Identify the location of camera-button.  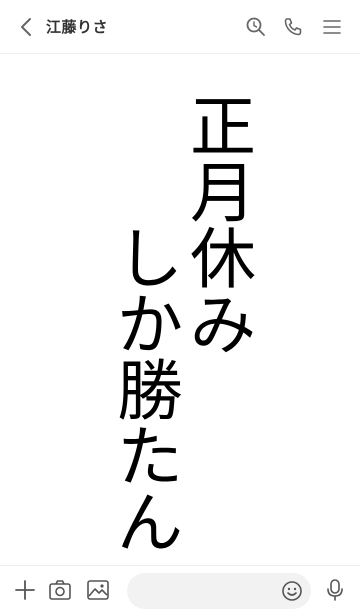
(60, 590).